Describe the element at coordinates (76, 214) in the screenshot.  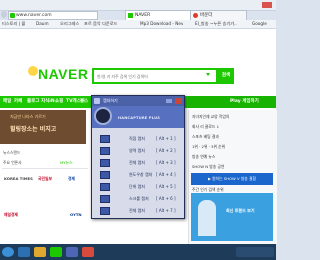
I see `news-logo: OYTN` at that location.